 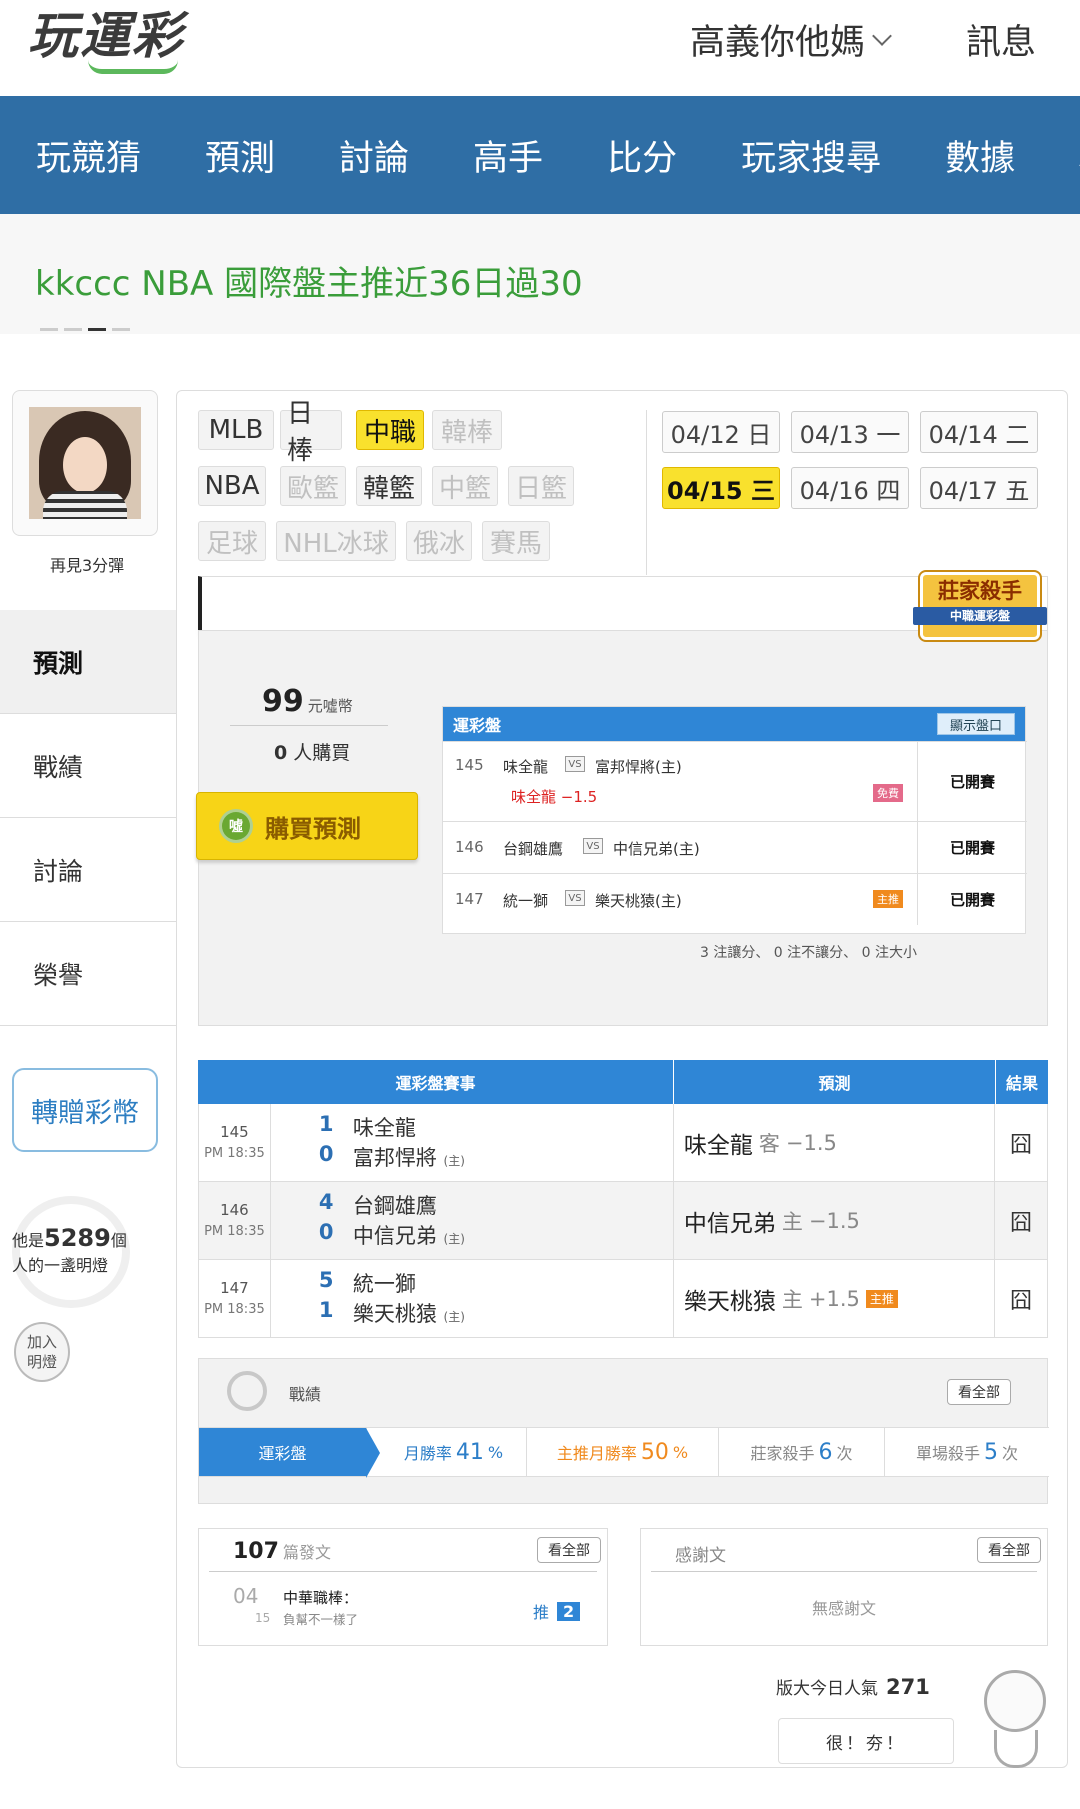 What do you see at coordinates (232, 541) in the screenshot?
I see `sport-tab-soccer: 足球` at bounding box center [232, 541].